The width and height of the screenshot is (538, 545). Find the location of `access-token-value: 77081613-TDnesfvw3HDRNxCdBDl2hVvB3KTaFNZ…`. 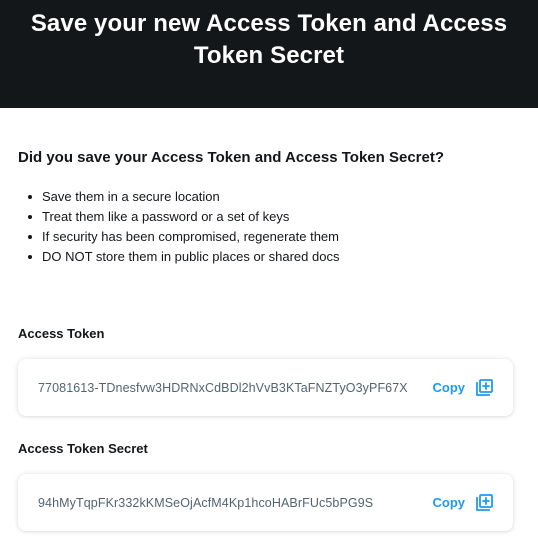

access-token-value: 77081613-TDnesfvw3HDRNxCdBDl2hVvB3KTaFNZ… is located at coordinates (235, 388).